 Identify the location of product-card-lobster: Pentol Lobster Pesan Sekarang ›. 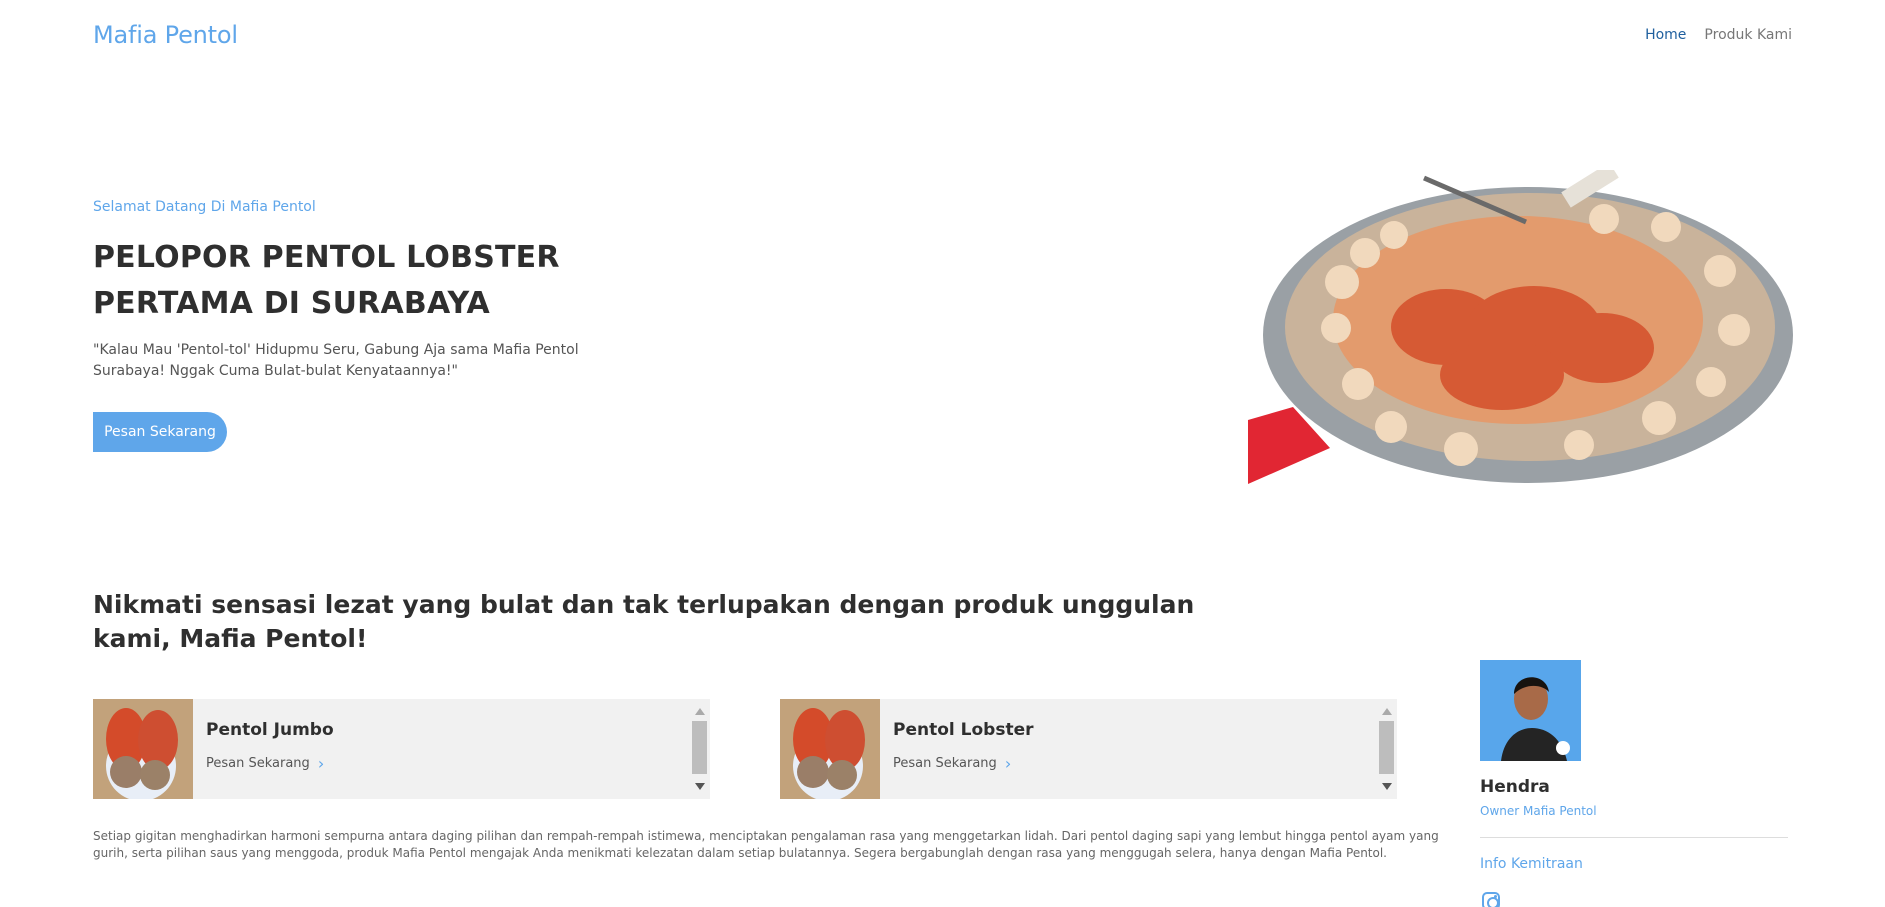
(1088, 749).